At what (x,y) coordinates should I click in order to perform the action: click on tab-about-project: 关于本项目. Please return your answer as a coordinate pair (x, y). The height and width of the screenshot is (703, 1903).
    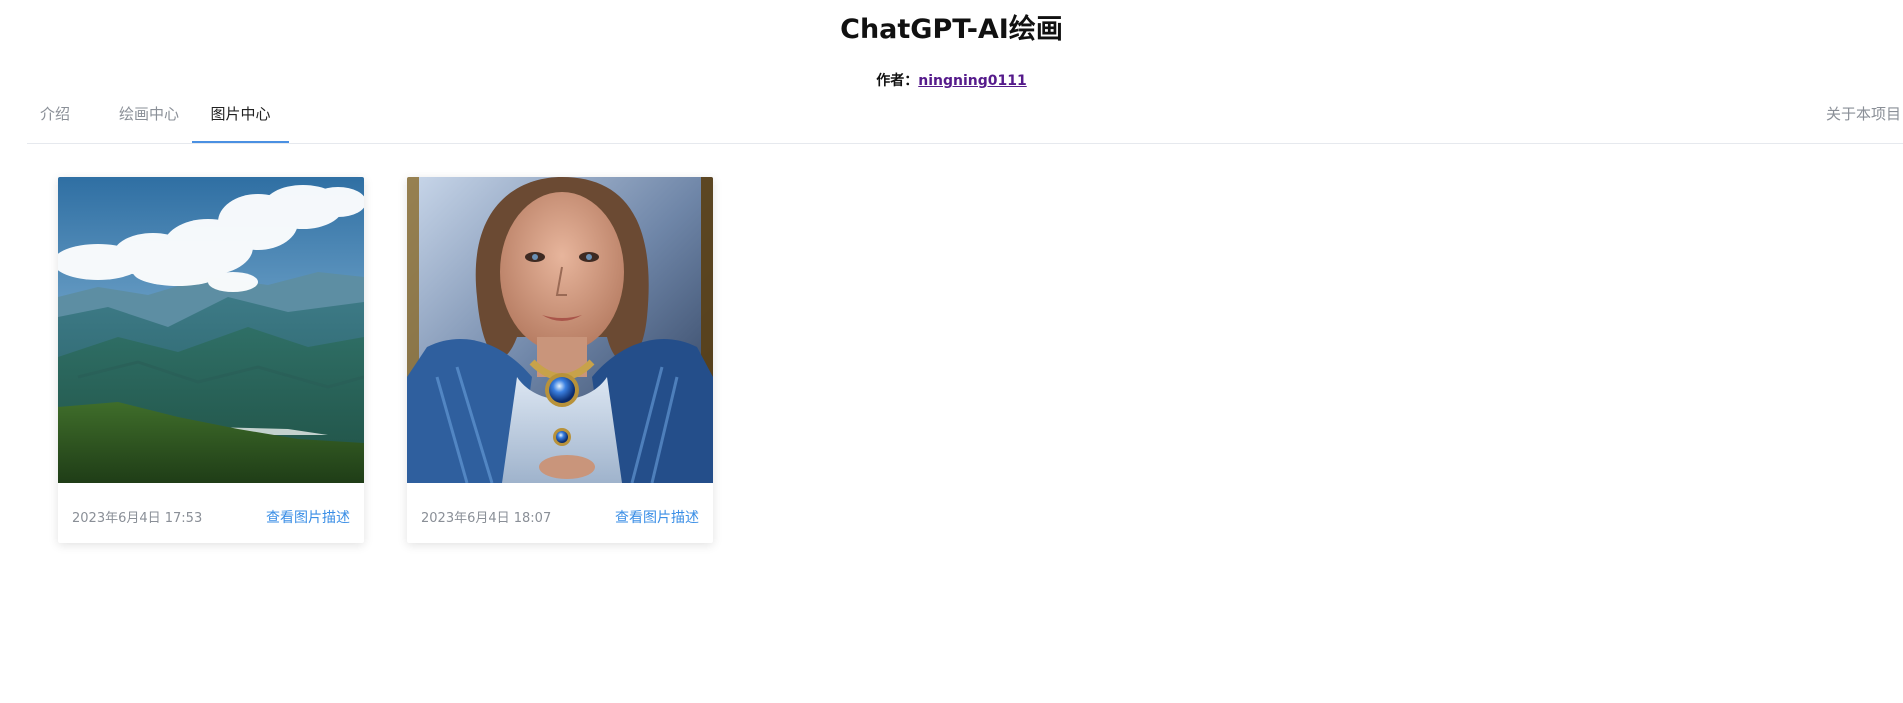
    Looking at the image, I should click on (1863, 114).